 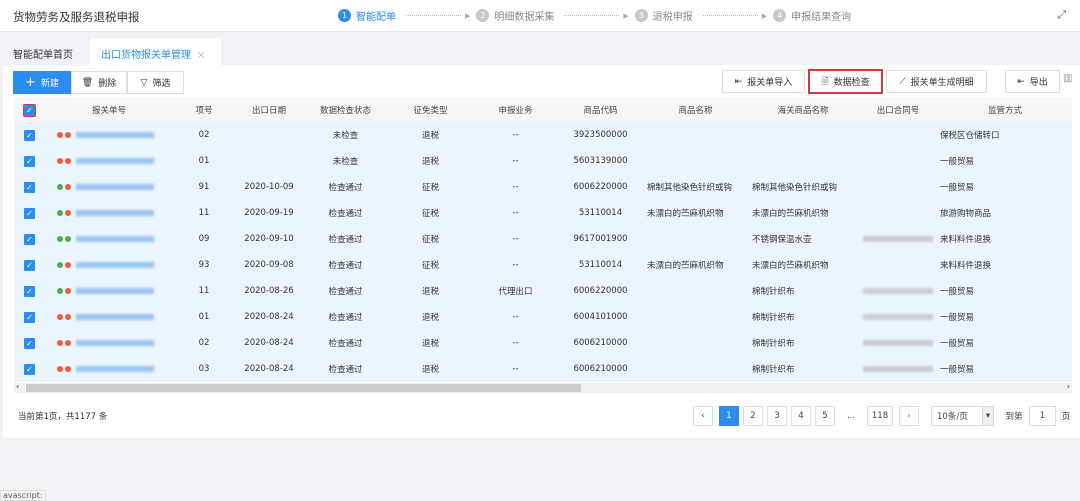 What do you see at coordinates (812, 15) in the screenshot?
I see `step-4: 4 申报结果查询` at bounding box center [812, 15].